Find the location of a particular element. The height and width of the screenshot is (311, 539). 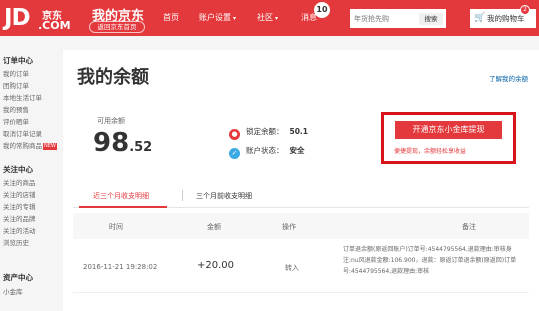

sidebar-item-local-orders: 本地生活订单 is located at coordinates (22, 97).